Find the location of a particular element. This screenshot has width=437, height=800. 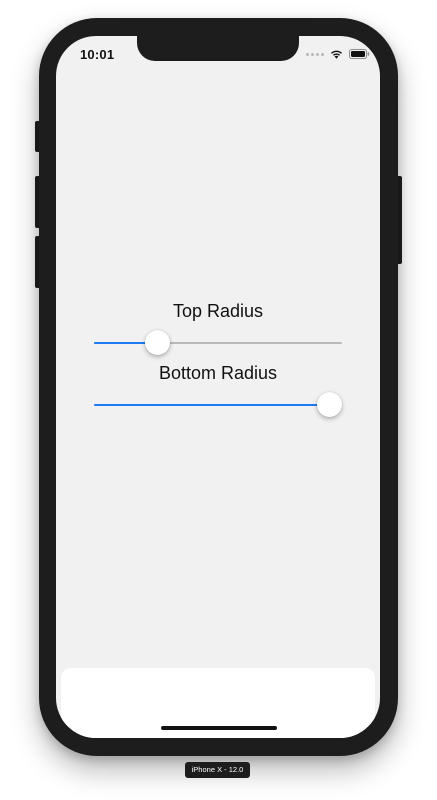

slider-fill is located at coordinates (212, 405).